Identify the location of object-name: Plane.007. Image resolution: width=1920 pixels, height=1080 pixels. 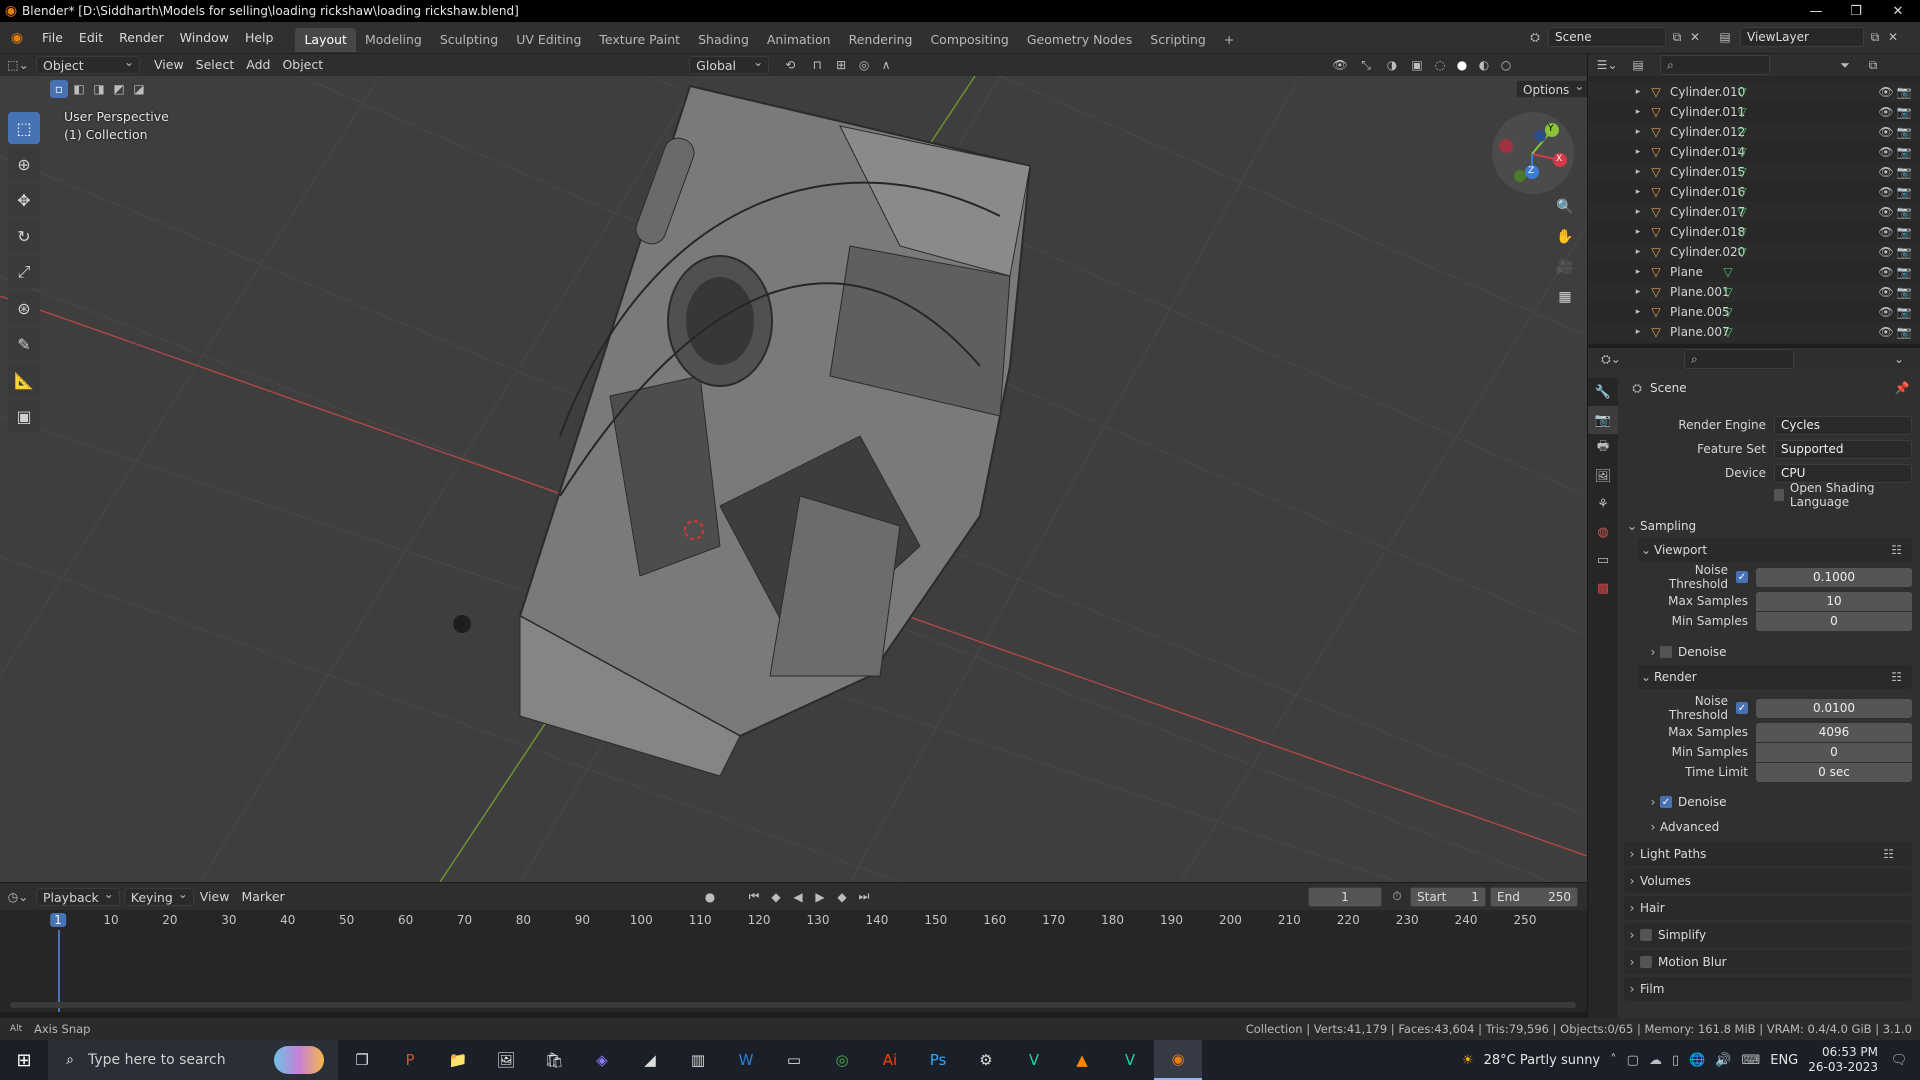
(1700, 332).